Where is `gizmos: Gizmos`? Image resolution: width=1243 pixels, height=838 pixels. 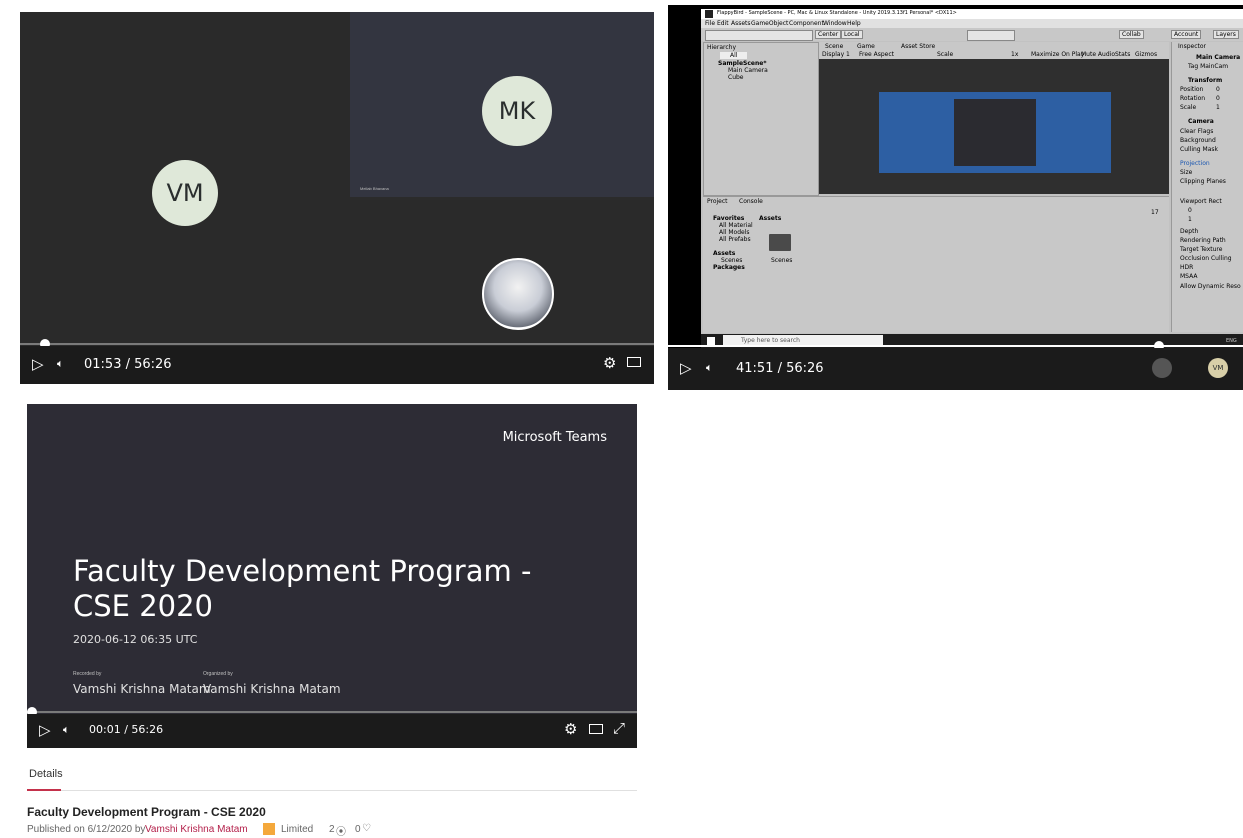 gizmos: Gizmos is located at coordinates (1146, 54).